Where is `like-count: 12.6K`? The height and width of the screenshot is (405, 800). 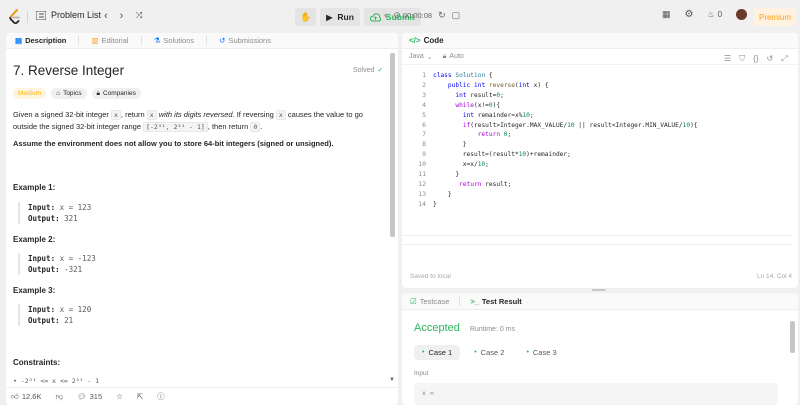
like-count: 12.6K is located at coordinates (31, 396).